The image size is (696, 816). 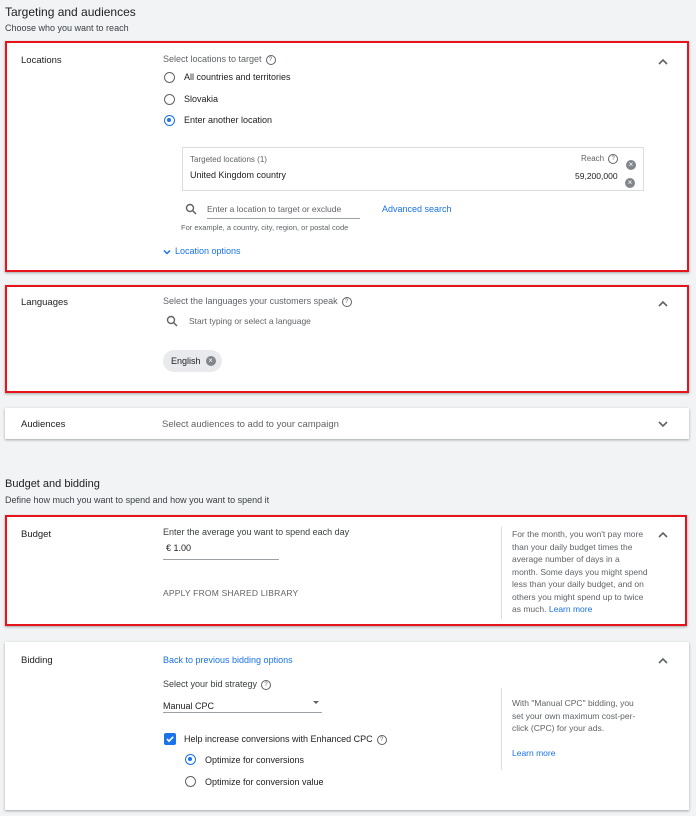 I want to click on radio-all-countries, so click(x=169, y=77).